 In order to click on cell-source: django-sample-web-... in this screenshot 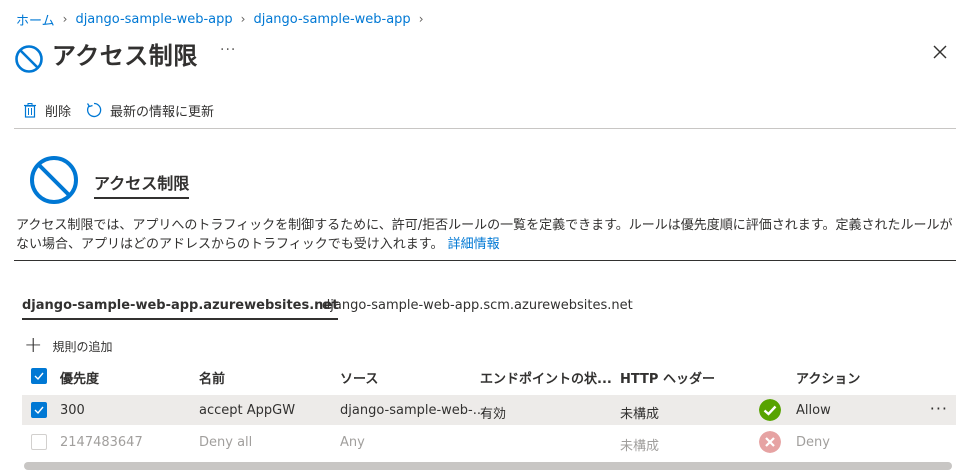, I will do `click(413, 410)`.